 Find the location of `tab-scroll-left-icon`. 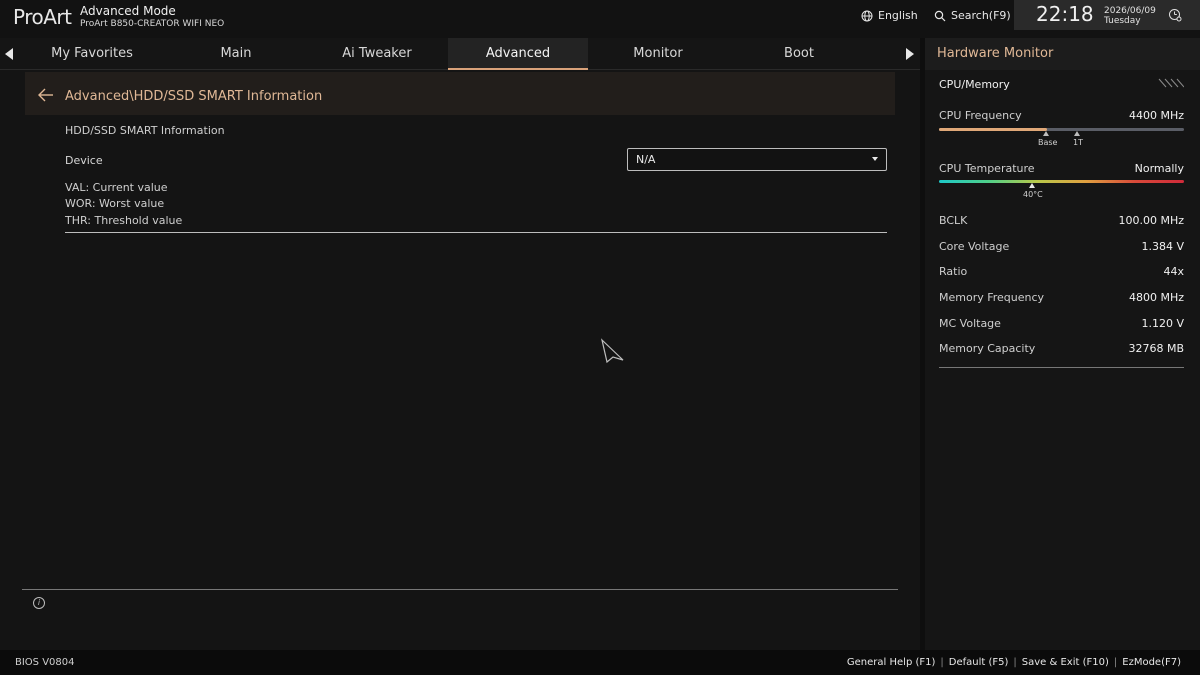

tab-scroll-left-icon is located at coordinates (9, 54).